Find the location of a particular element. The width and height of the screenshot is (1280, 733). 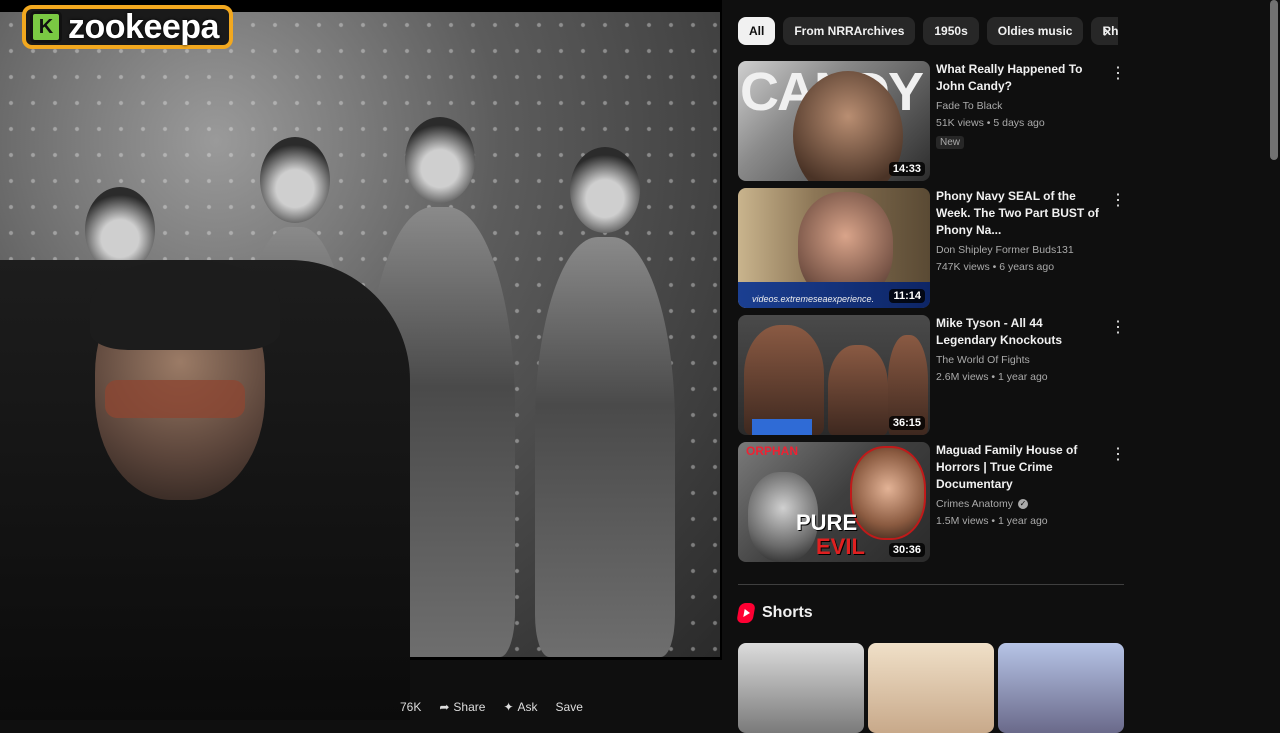

video-thumbnail: ORPHAN PURE EVIL 30:36 is located at coordinates (834, 502).